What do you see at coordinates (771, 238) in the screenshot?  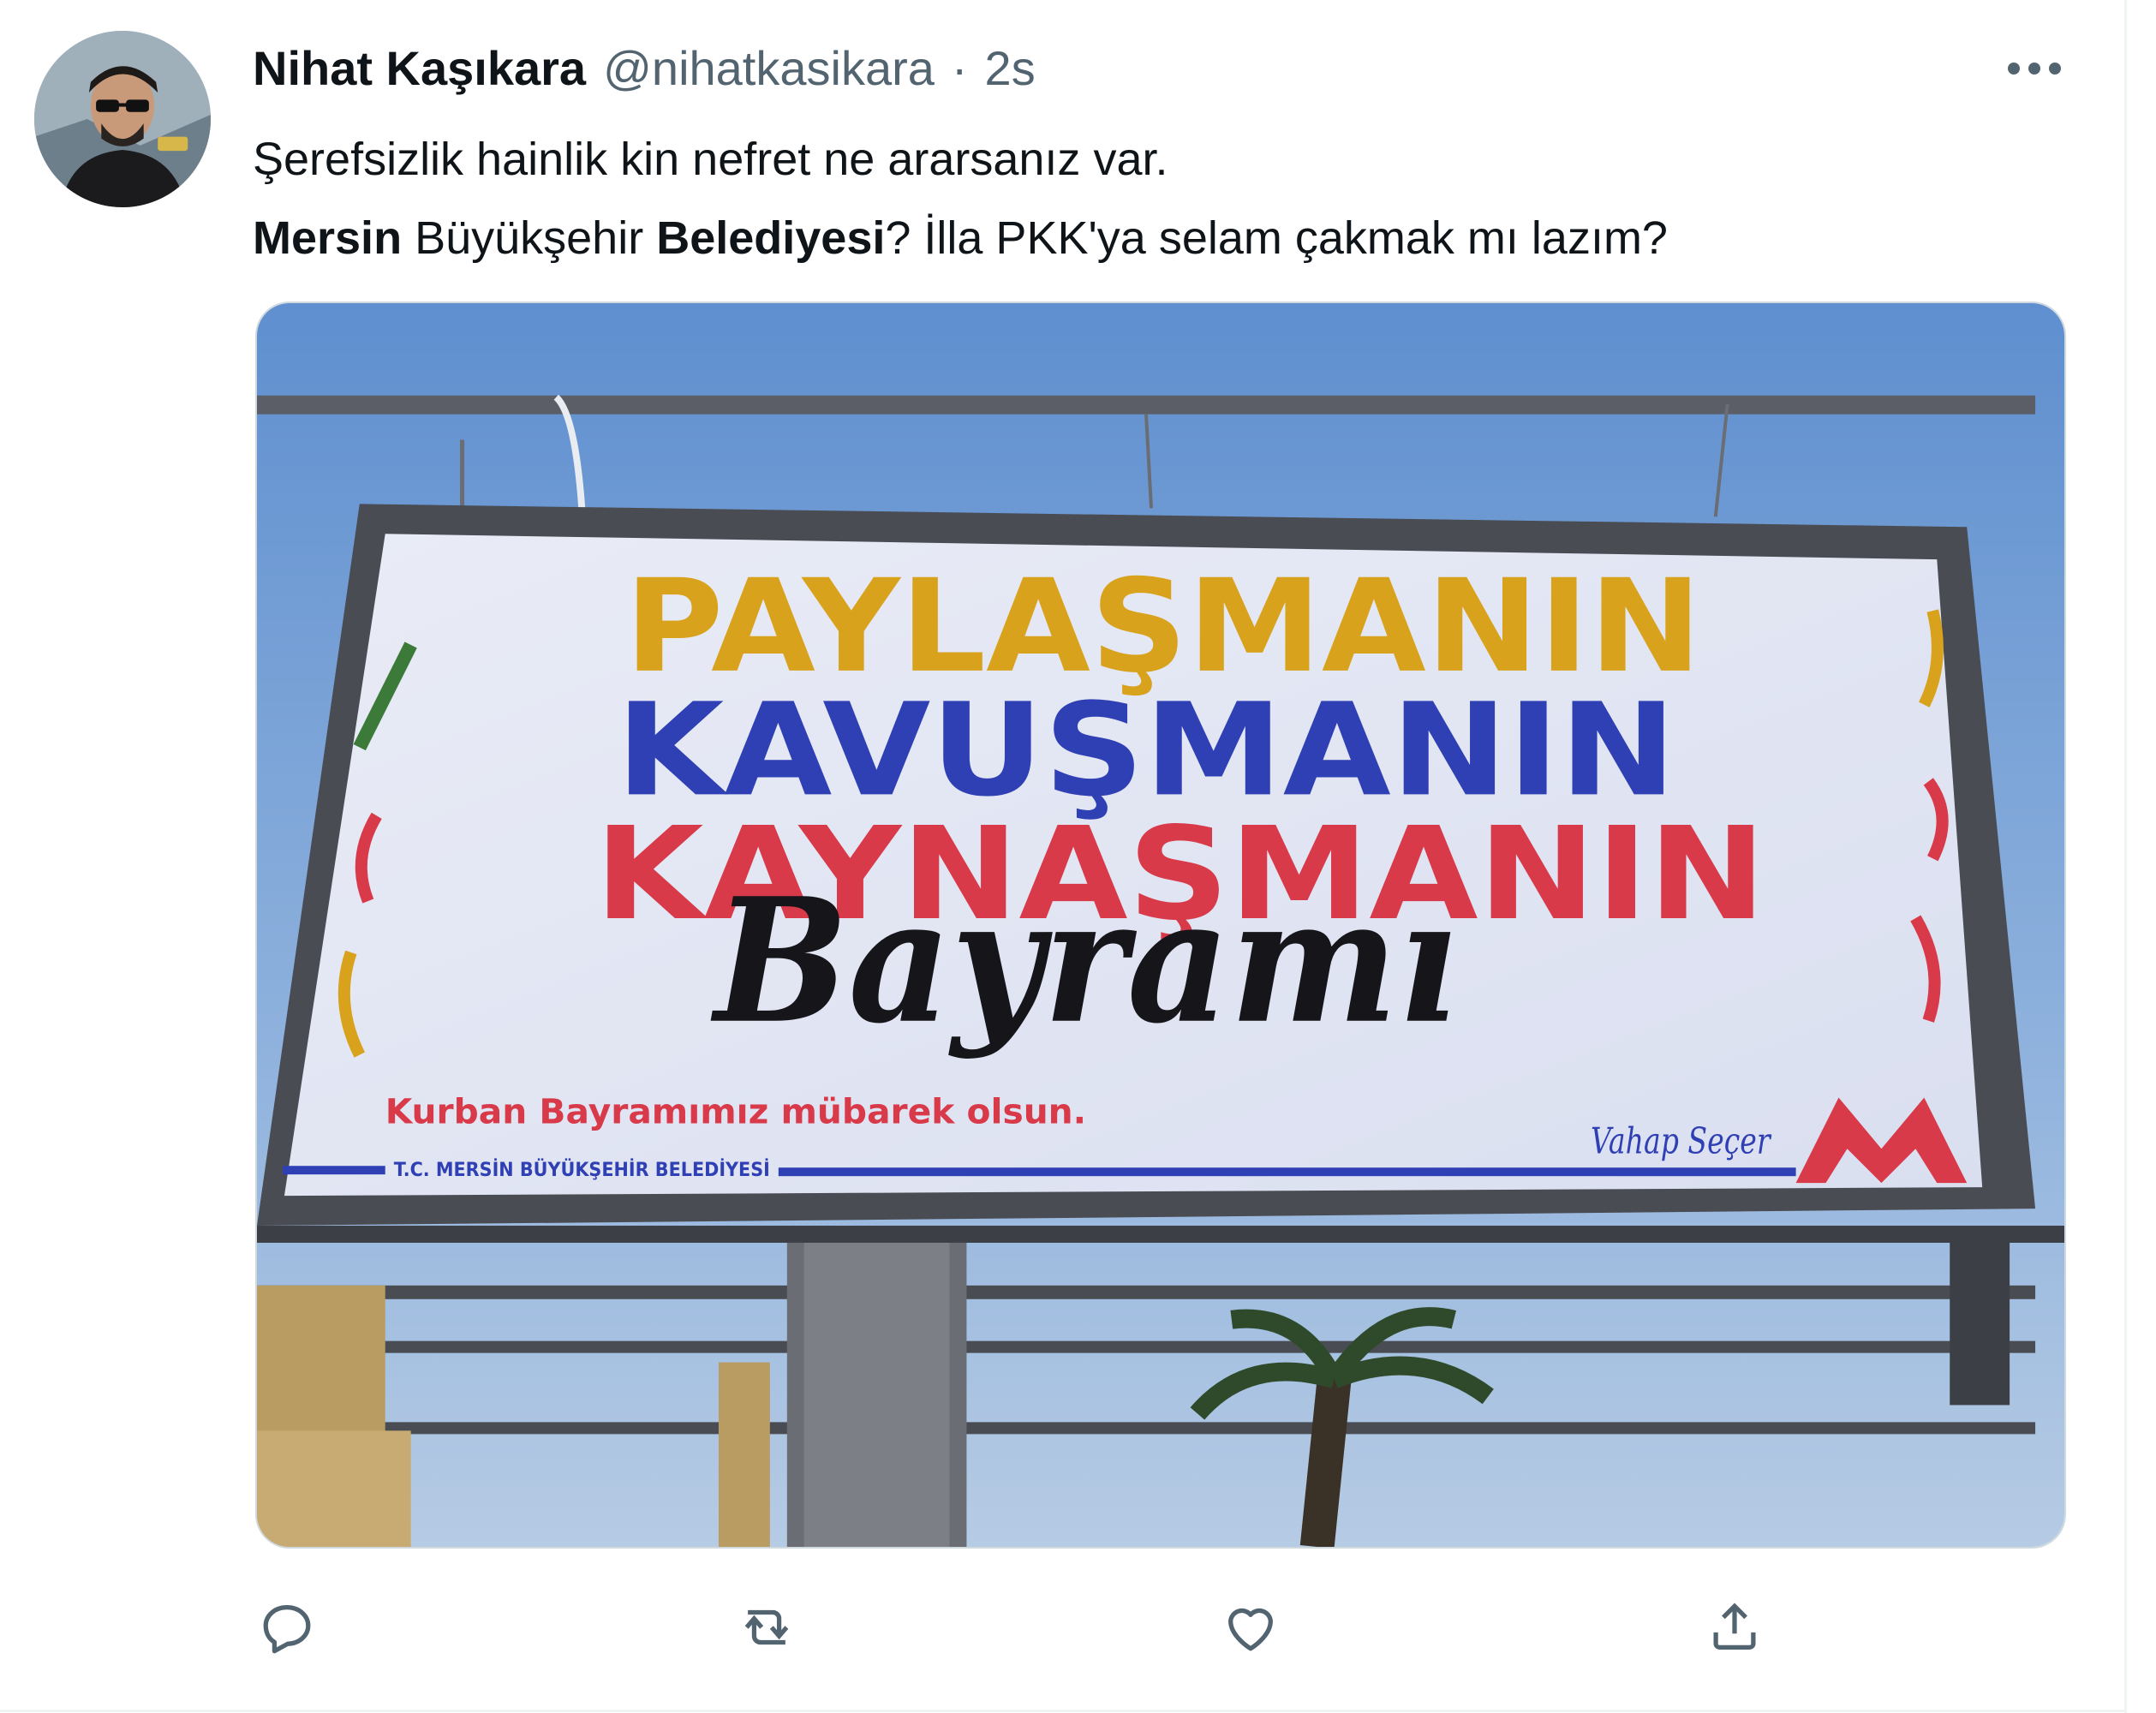 I see `highlight-belediyesi: Belediyesi` at bounding box center [771, 238].